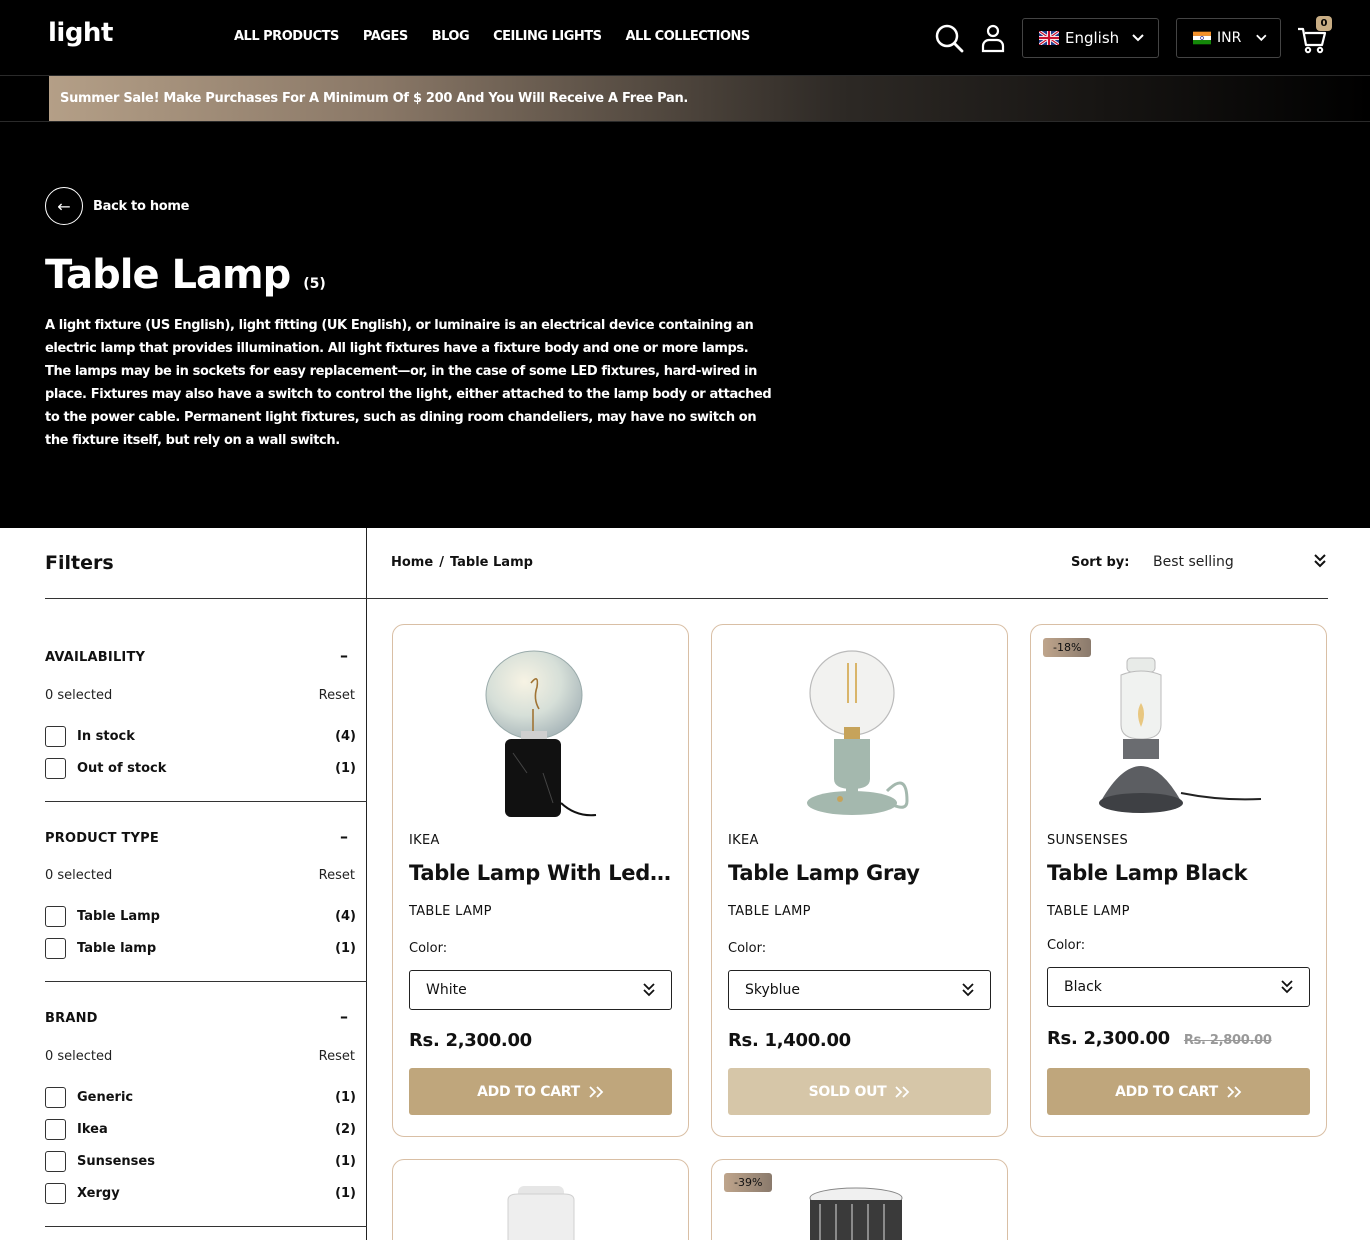  I want to click on filter-product-type-reset: Reset, so click(337, 875).